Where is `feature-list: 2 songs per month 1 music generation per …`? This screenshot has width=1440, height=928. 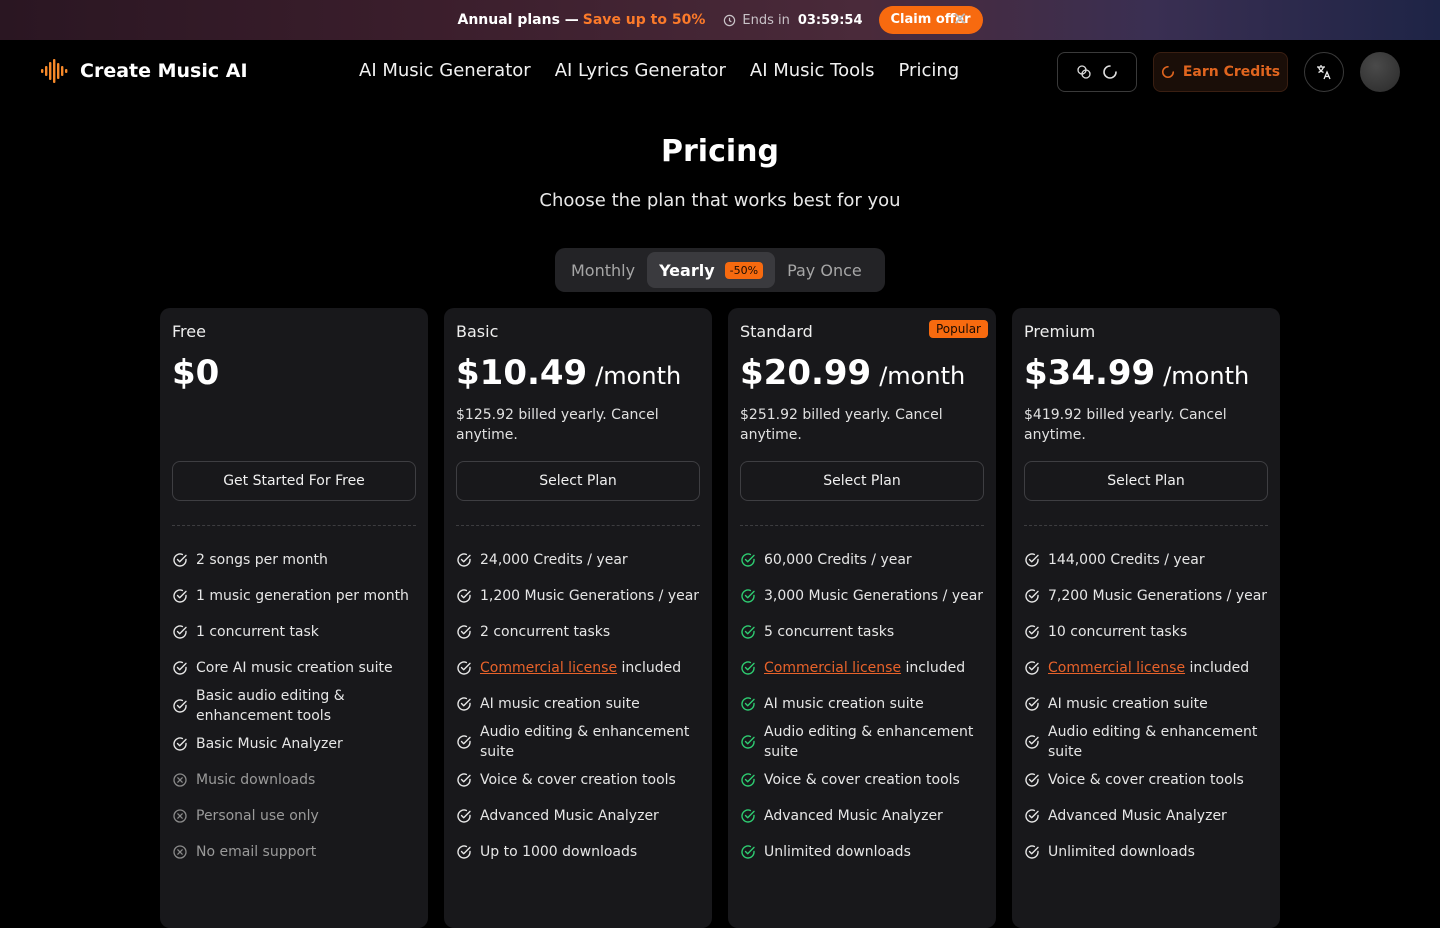
feature-list: 2 songs per month 1 music generation per … is located at coordinates (294, 706).